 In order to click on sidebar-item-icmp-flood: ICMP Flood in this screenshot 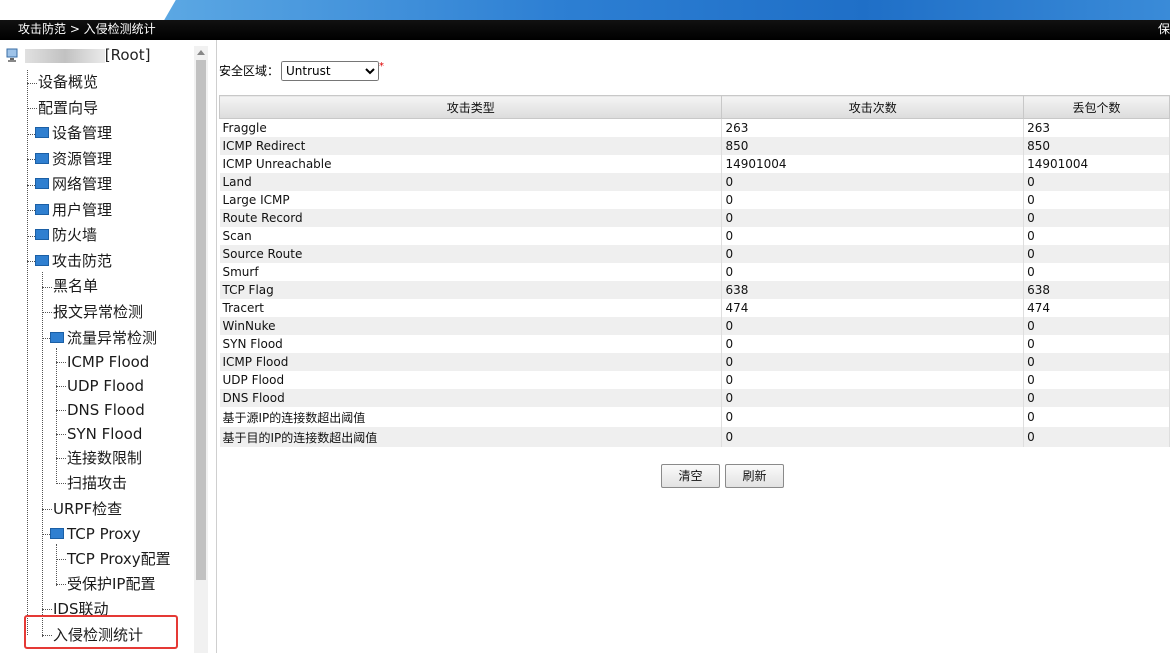, I will do `click(108, 362)`.